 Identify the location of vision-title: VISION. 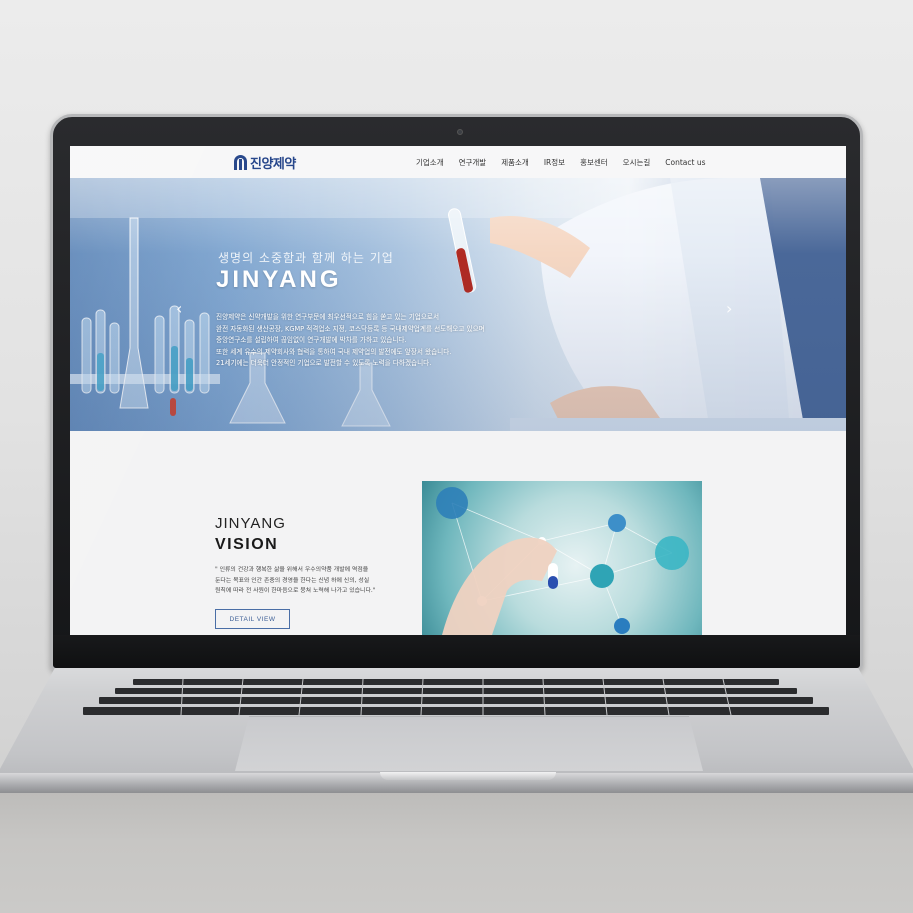
(247, 544).